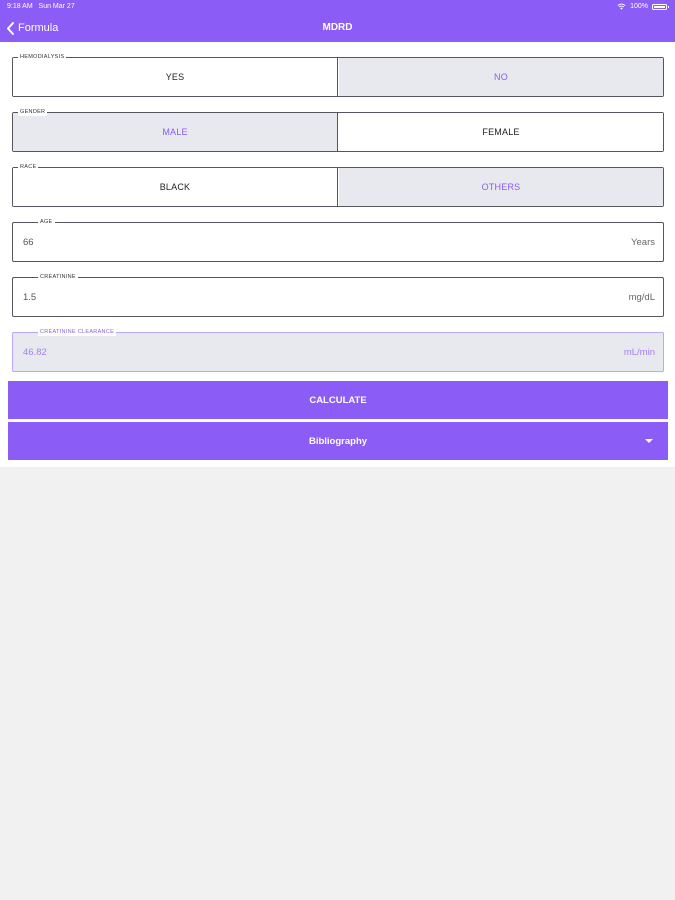 This screenshot has width=675, height=900. What do you see at coordinates (175, 132) in the screenshot?
I see `gender-male-option: MALE` at bounding box center [175, 132].